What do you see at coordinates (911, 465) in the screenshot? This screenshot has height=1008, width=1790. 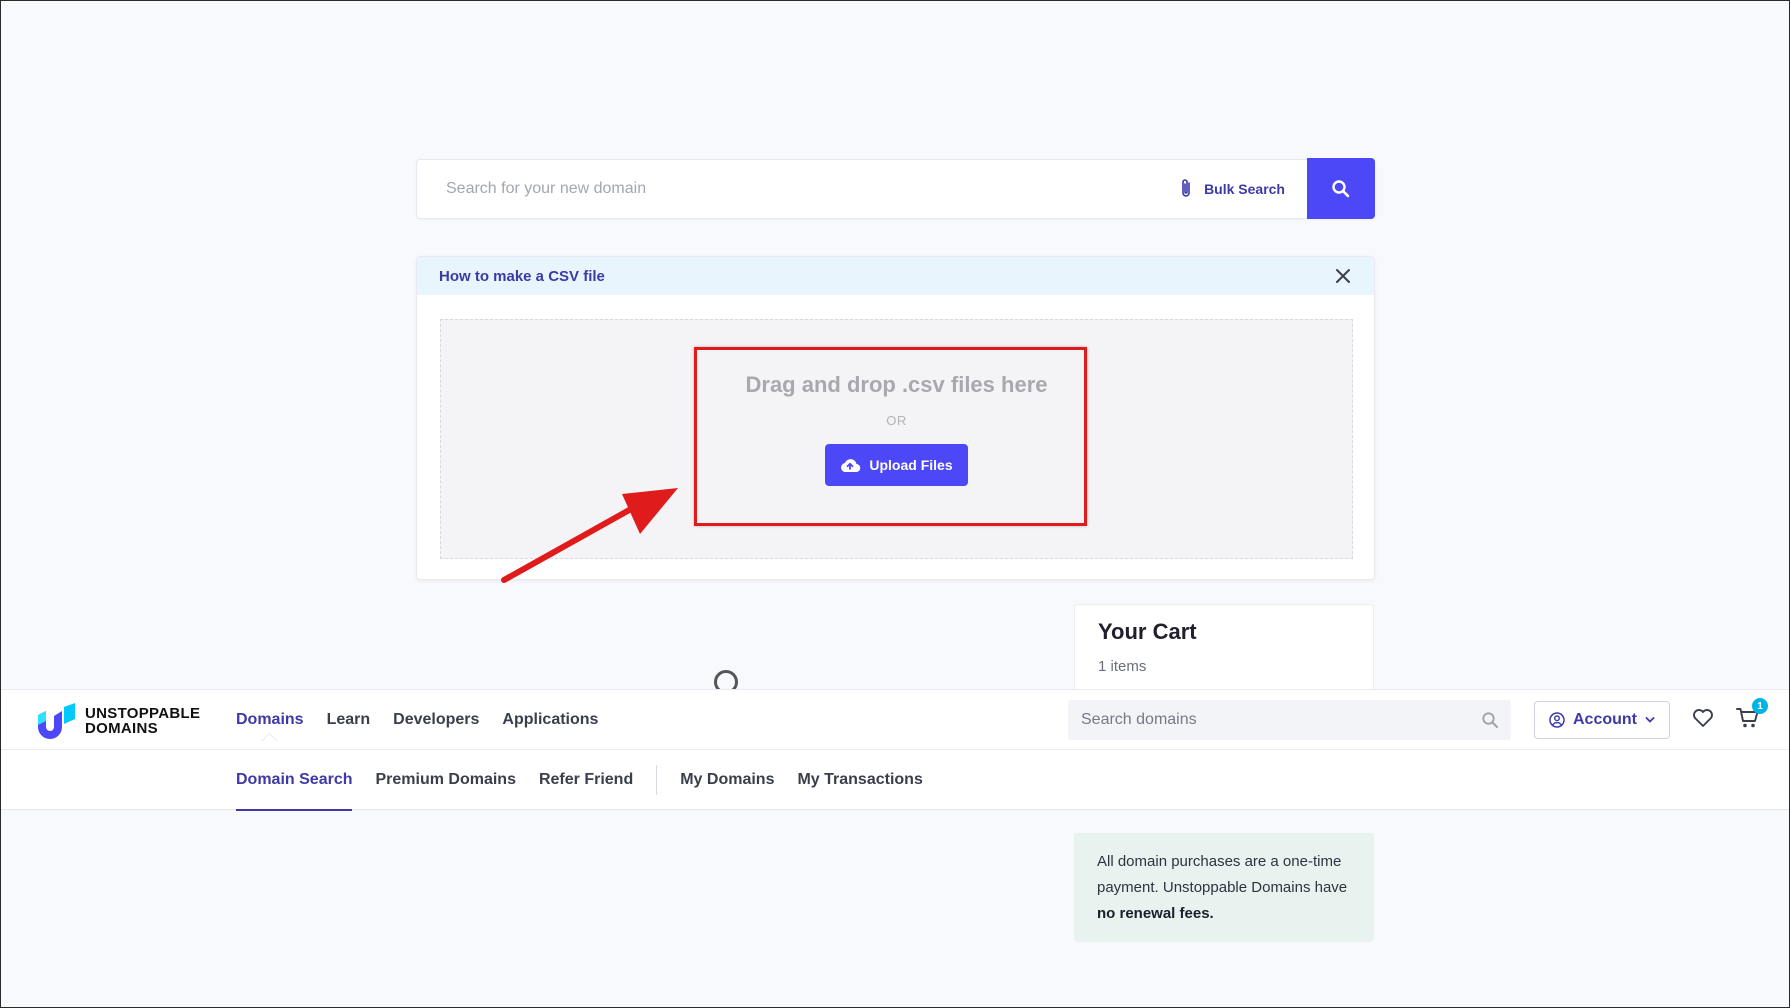 I see `upload-files-label: Upload Files` at bounding box center [911, 465].